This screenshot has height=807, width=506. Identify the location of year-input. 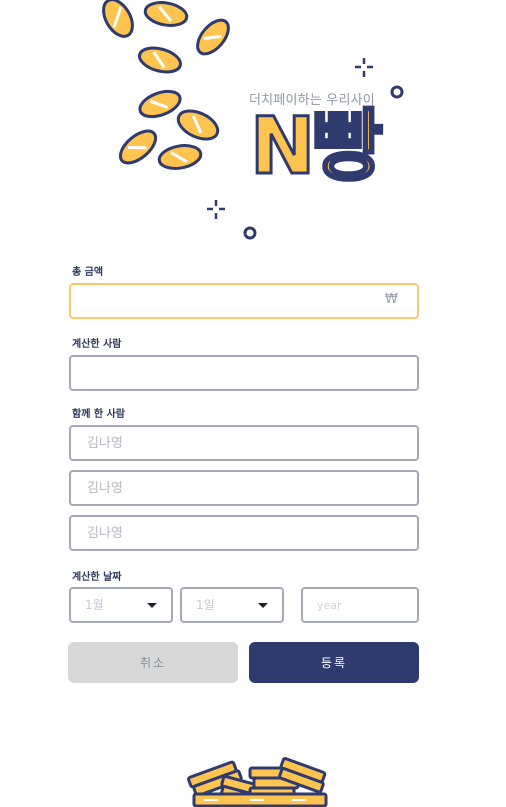
(360, 605).